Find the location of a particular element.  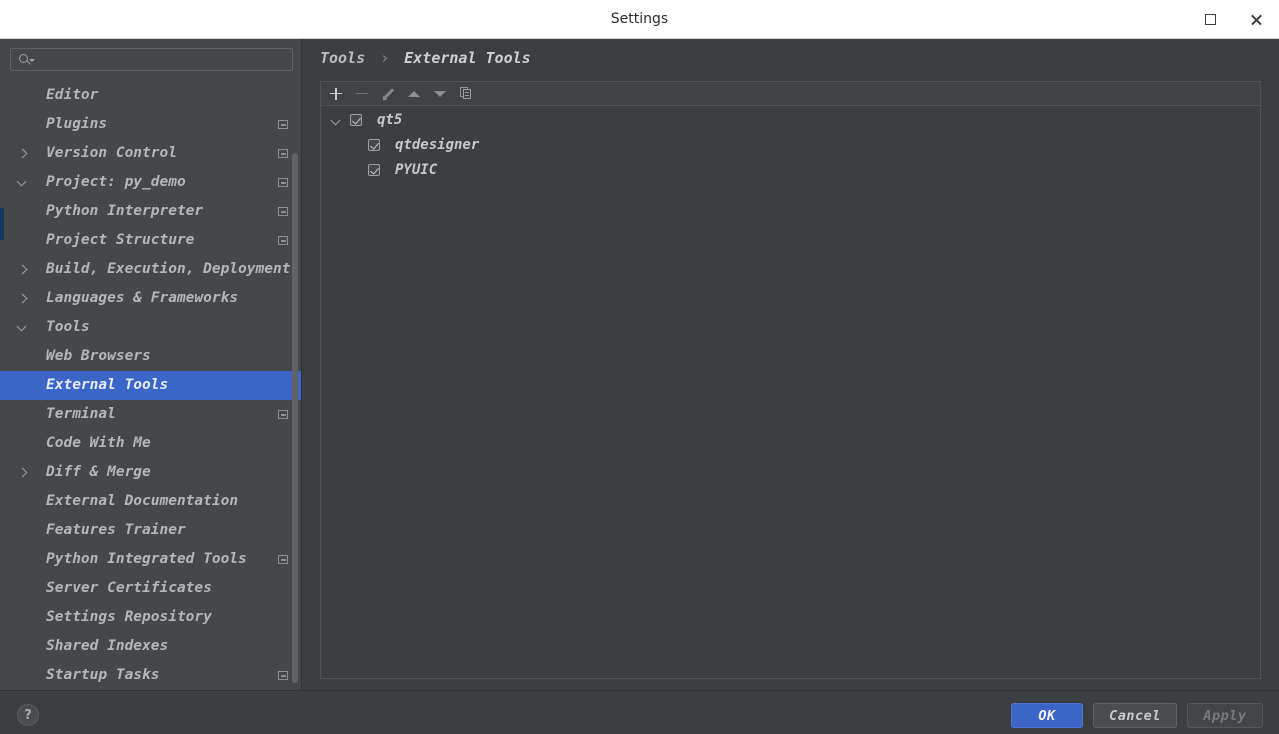

breadcrumb-leaf: External Tools is located at coordinates (467, 58).